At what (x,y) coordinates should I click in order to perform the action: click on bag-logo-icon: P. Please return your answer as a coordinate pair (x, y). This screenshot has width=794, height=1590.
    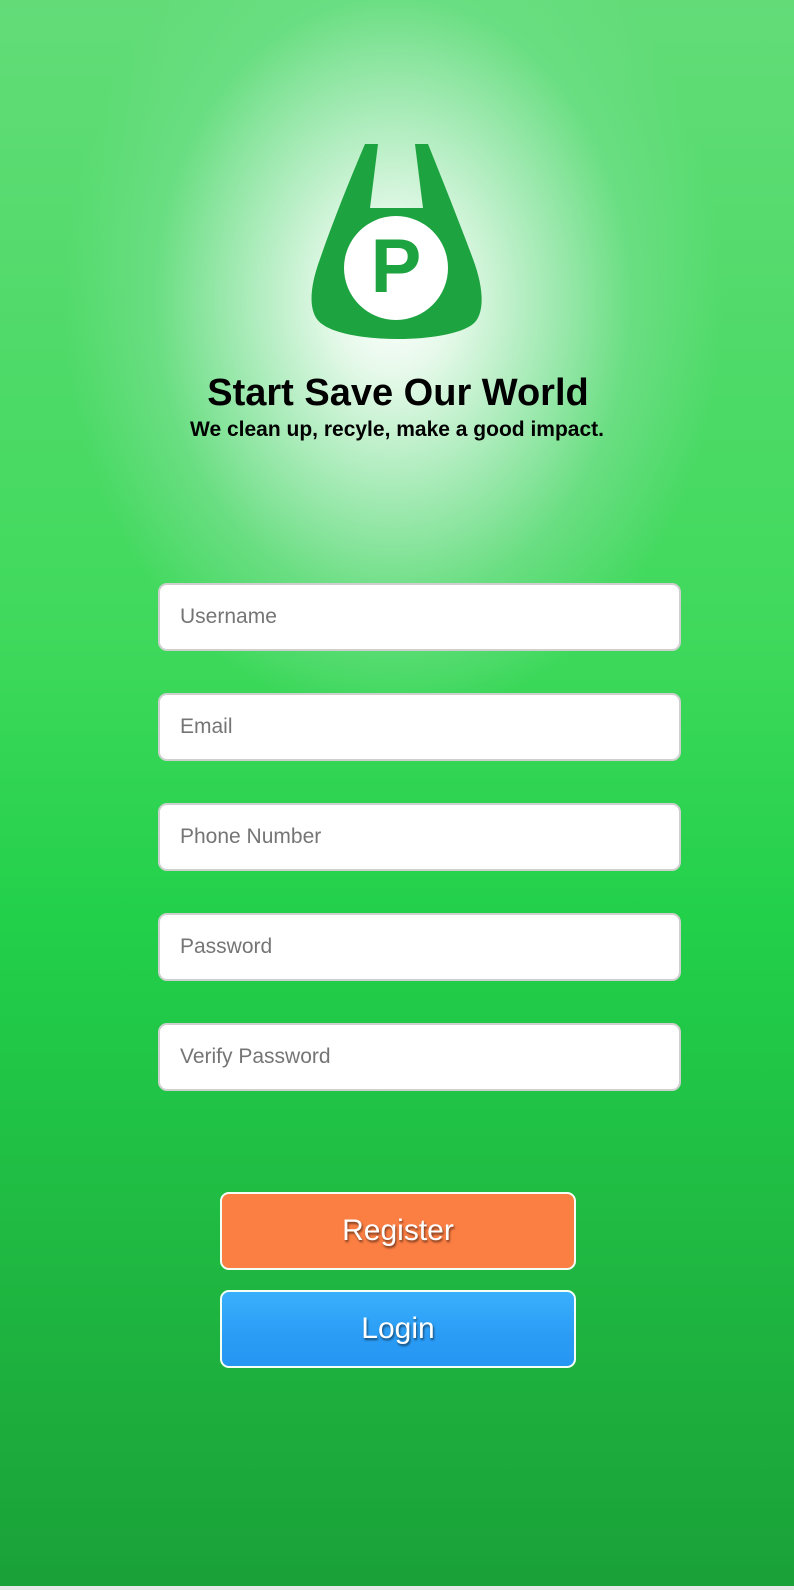
    Looking at the image, I should click on (396, 241).